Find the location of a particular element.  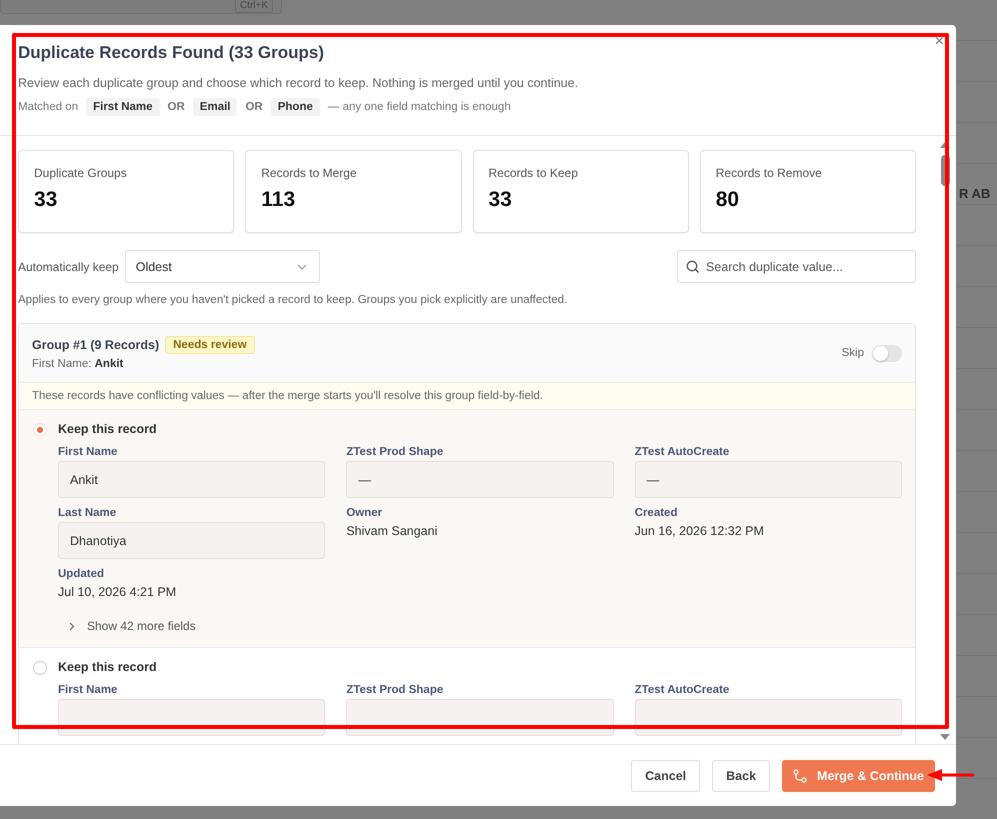

shortcut-key: Ctrl+K is located at coordinates (253, 6).